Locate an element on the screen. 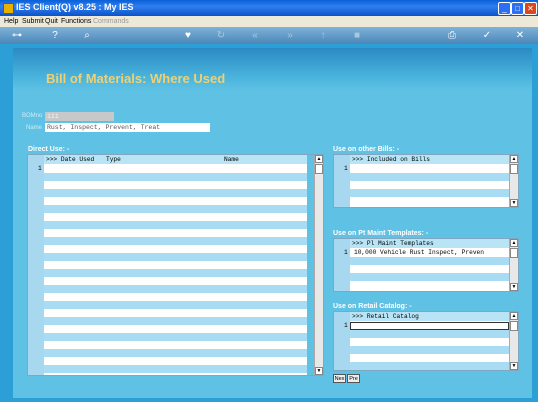  col-included-on-bills: >>> Included on Bills is located at coordinates (391, 159).